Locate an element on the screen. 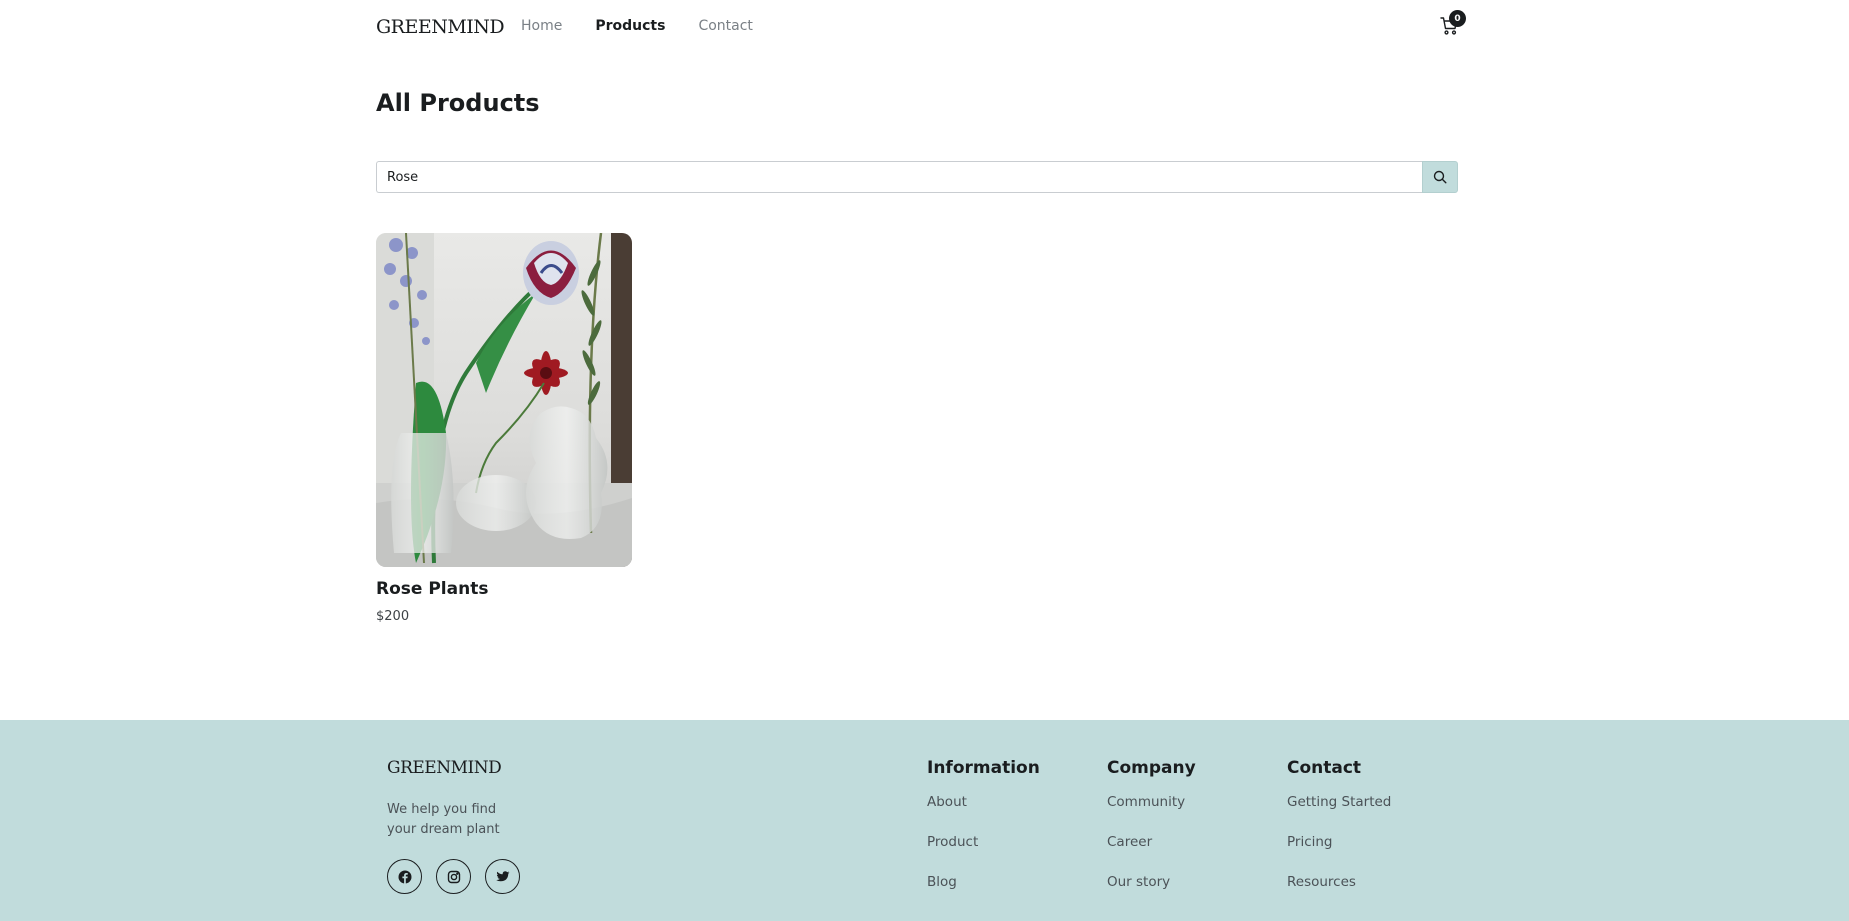 Image resolution: width=1849 pixels, height=921 pixels. logo: GREENMIND is located at coordinates (440, 27).